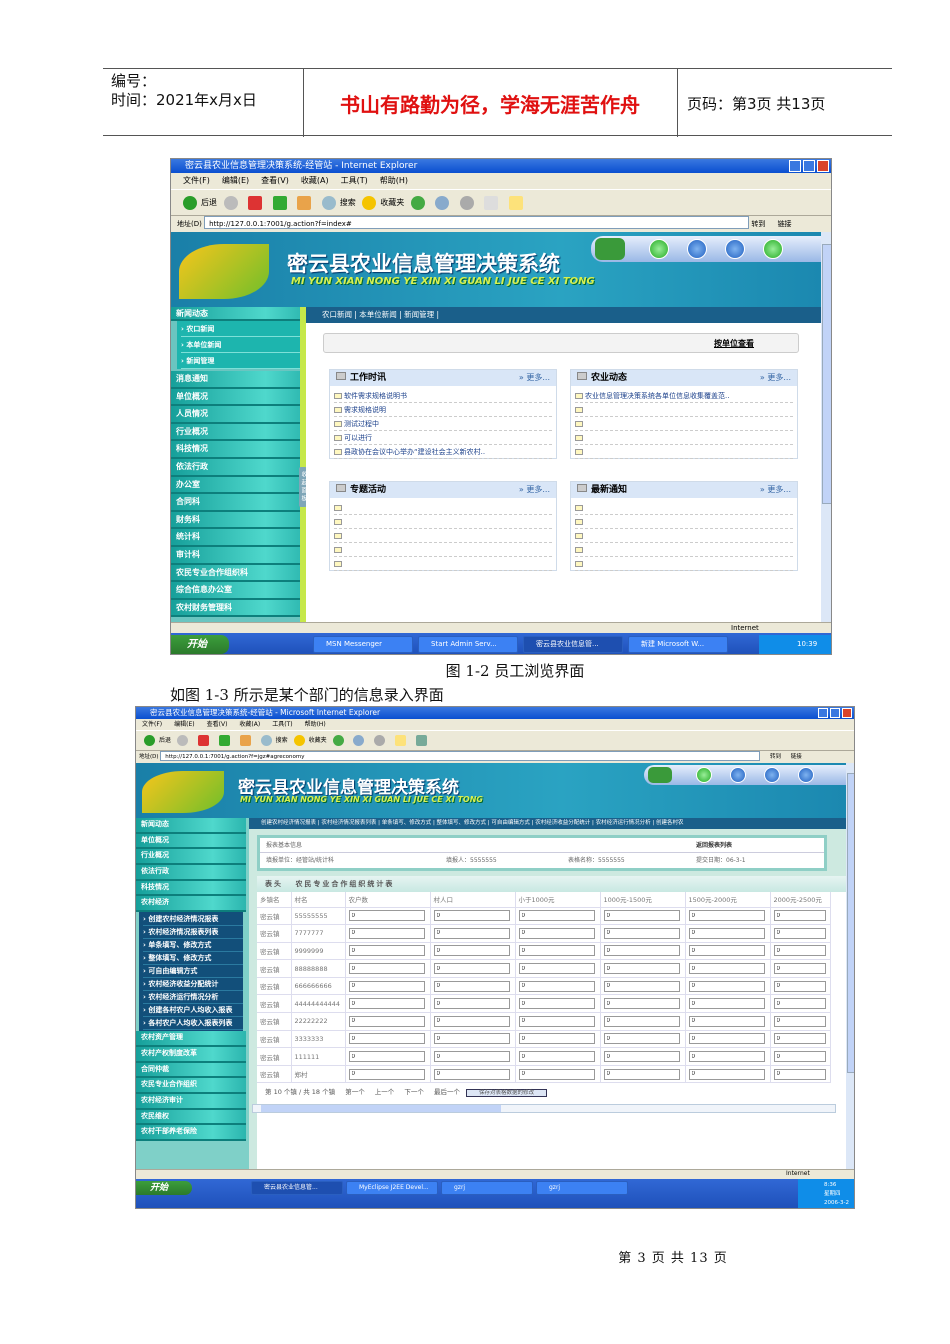 The height and width of the screenshot is (1344, 950). What do you see at coordinates (375, 396) in the screenshot?
I see `news-item-title: 软件需求规格说明书` at bounding box center [375, 396].